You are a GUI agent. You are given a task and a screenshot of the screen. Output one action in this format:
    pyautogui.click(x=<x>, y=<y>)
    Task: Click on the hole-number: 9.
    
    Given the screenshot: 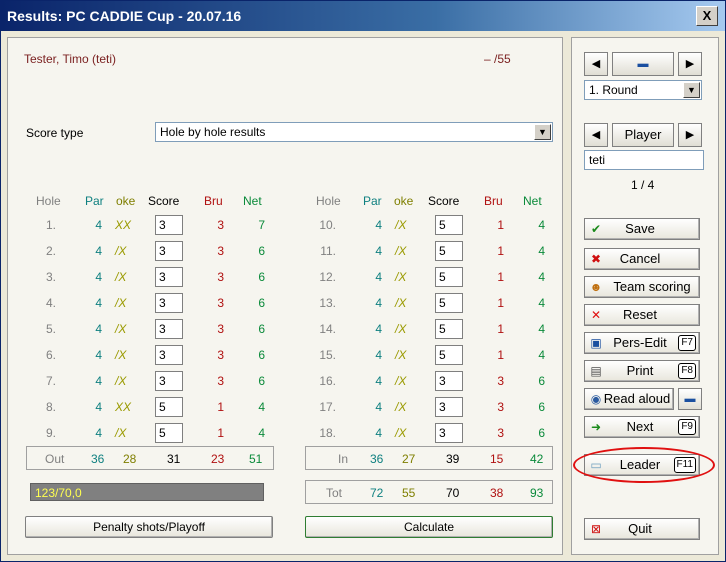 What is the action you would take?
    pyautogui.click(x=50, y=433)
    